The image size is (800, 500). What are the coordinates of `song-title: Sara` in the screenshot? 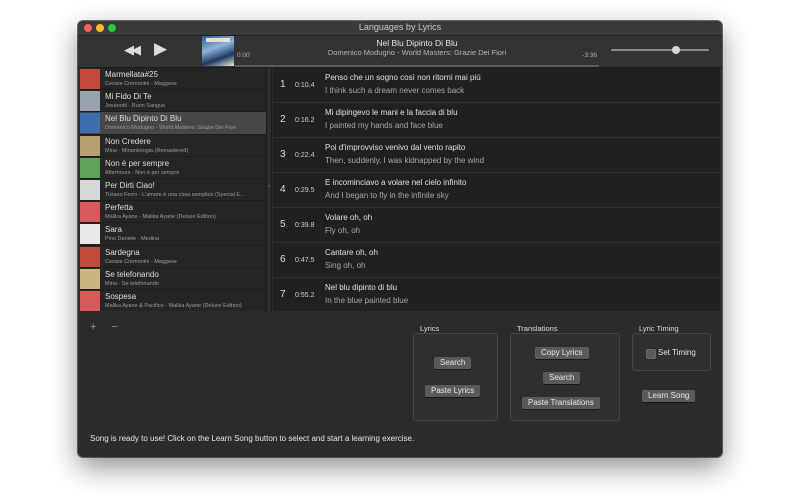 It's located at (113, 230).